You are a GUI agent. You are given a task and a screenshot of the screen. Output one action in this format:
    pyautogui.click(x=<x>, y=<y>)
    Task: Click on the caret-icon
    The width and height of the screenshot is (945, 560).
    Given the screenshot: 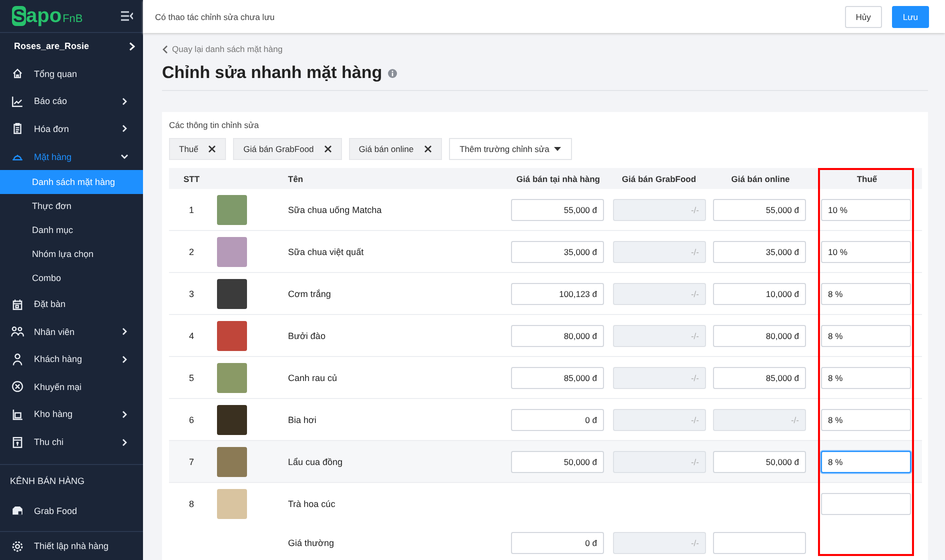 What is the action you would take?
    pyautogui.click(x=558, y=149)
    